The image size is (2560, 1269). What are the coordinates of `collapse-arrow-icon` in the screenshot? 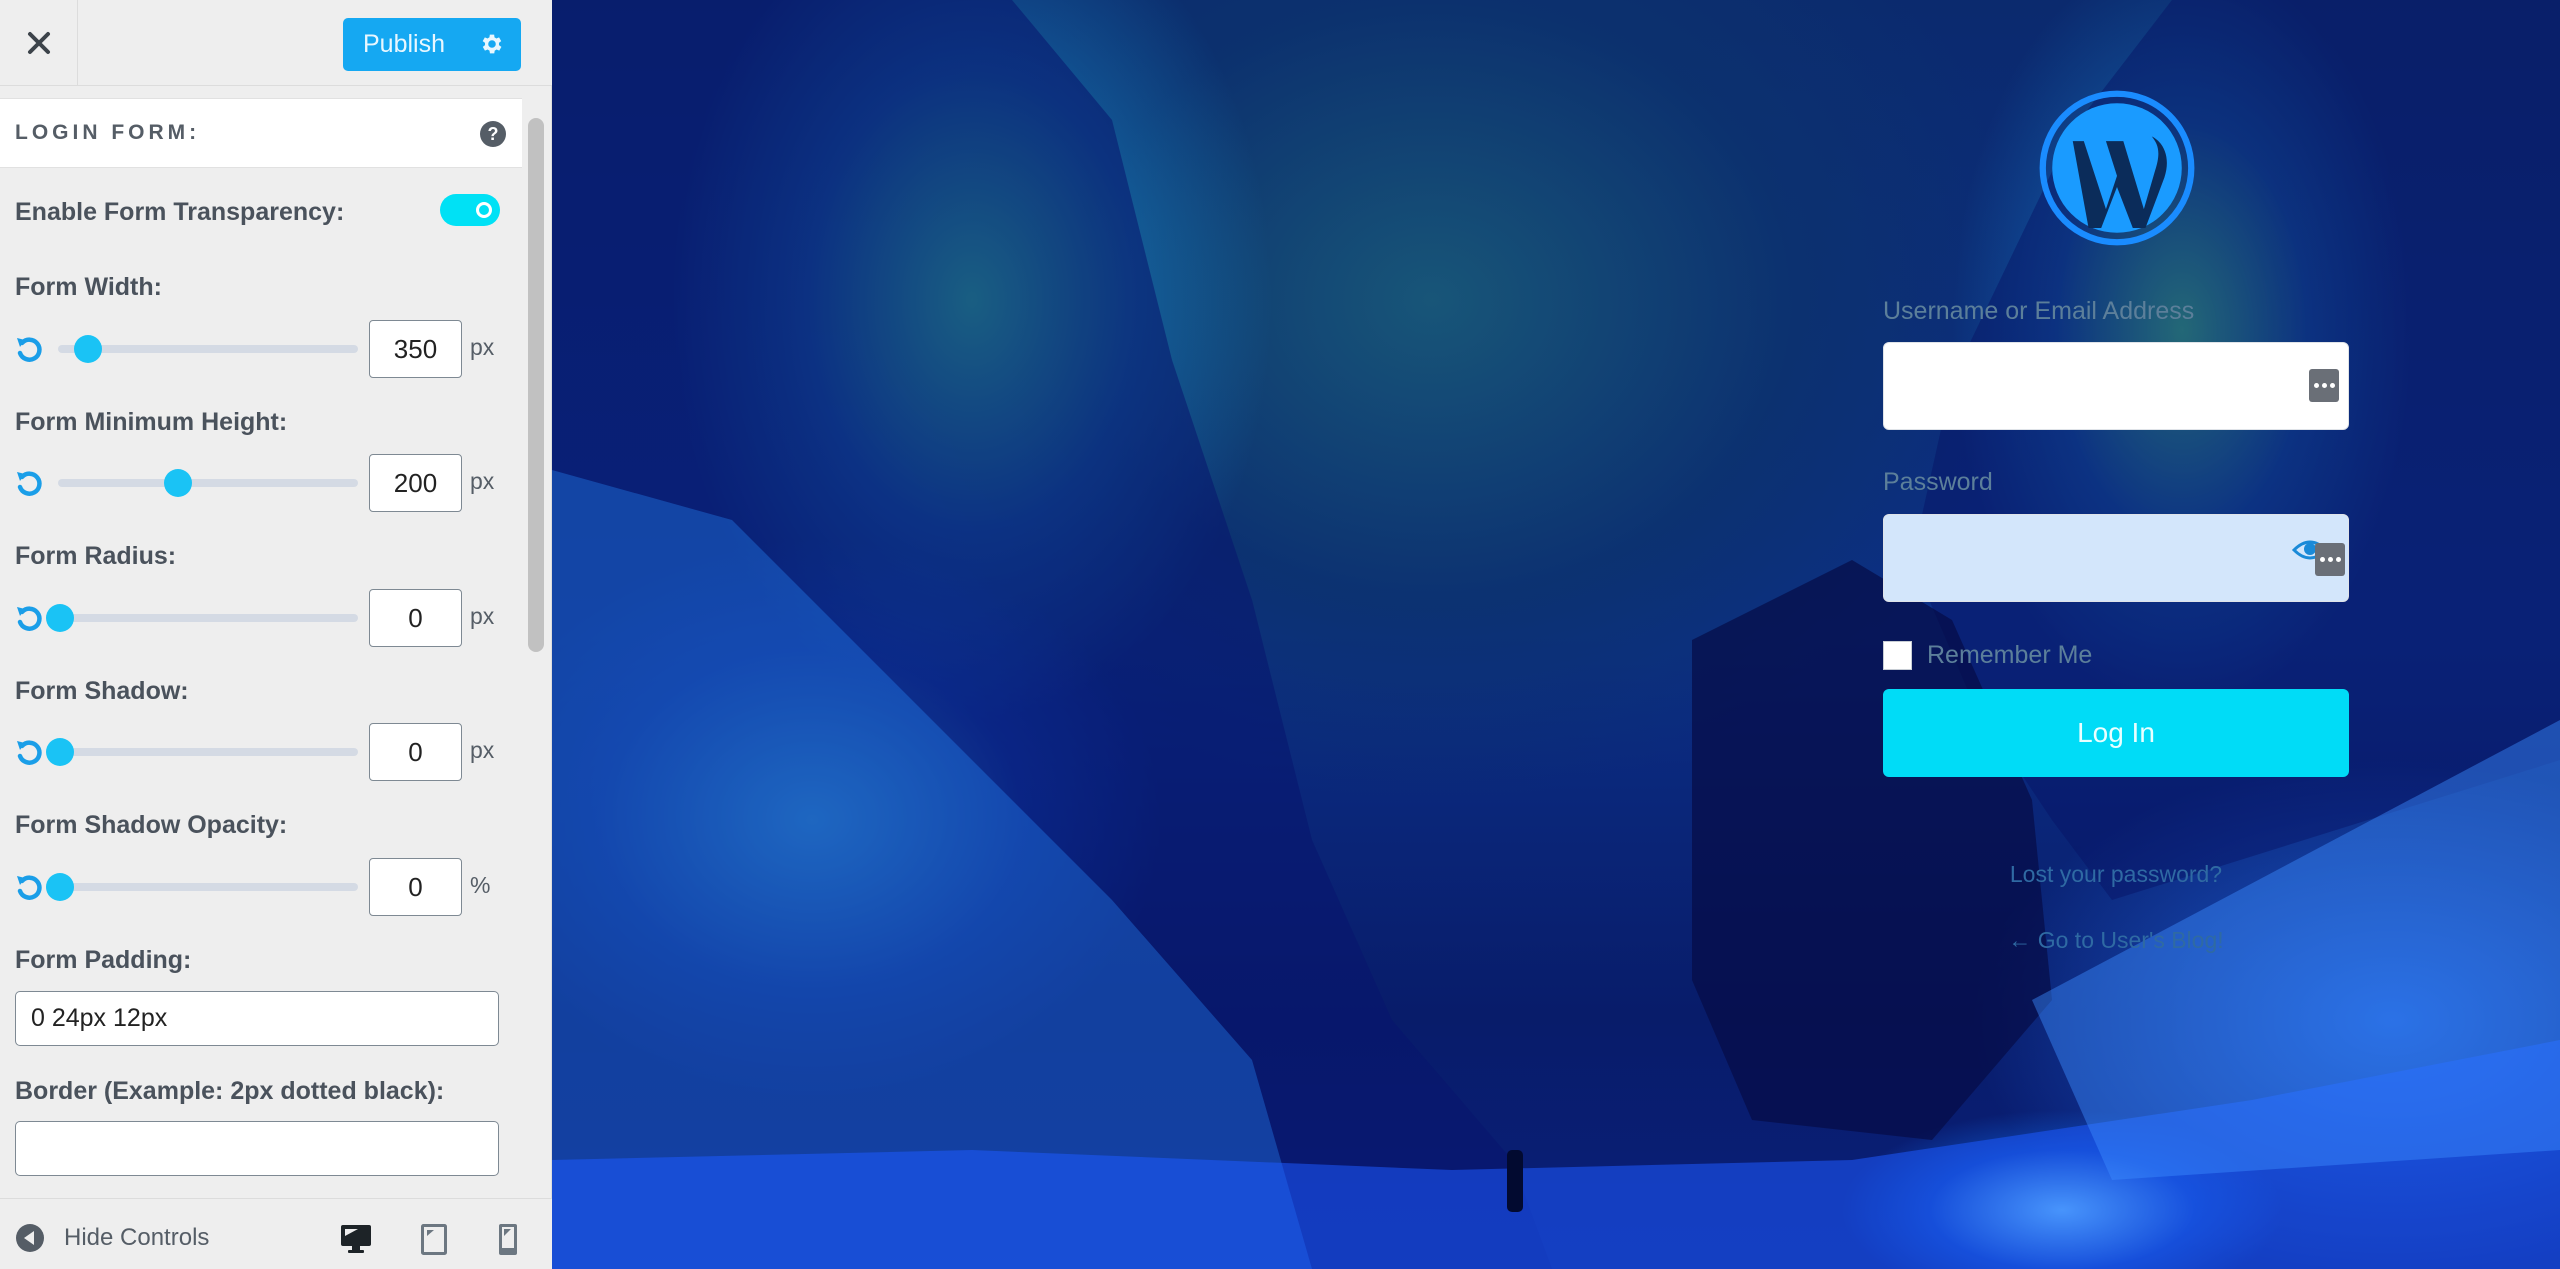 It's located at (30, 1238).